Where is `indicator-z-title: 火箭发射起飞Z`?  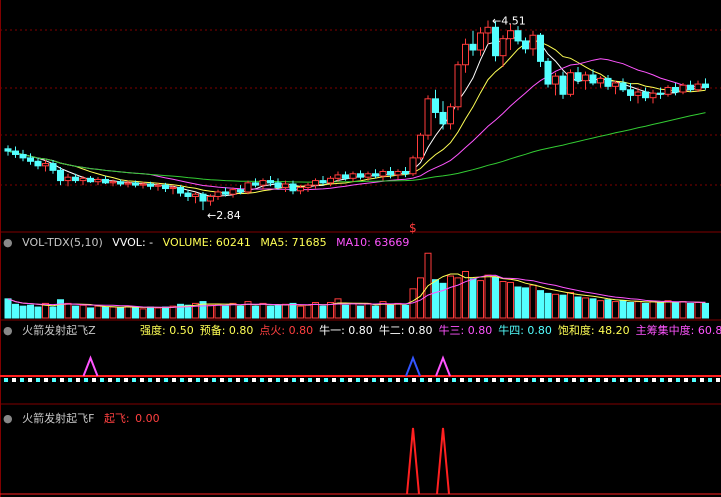 indicator-z-title: 火箭发射起飞Z is located at coordinates (59, 330).